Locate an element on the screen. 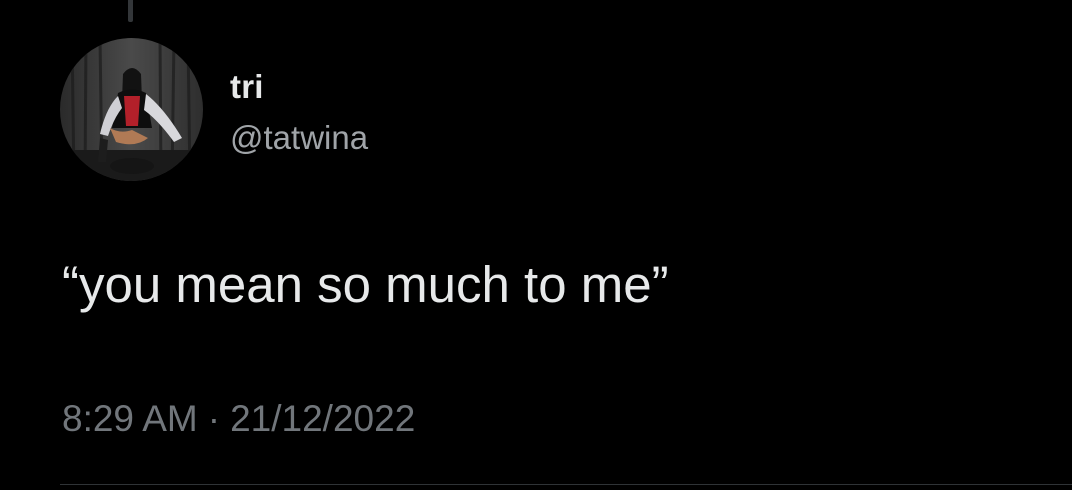  profile-photo-icon is located at coordinates (131, 109).